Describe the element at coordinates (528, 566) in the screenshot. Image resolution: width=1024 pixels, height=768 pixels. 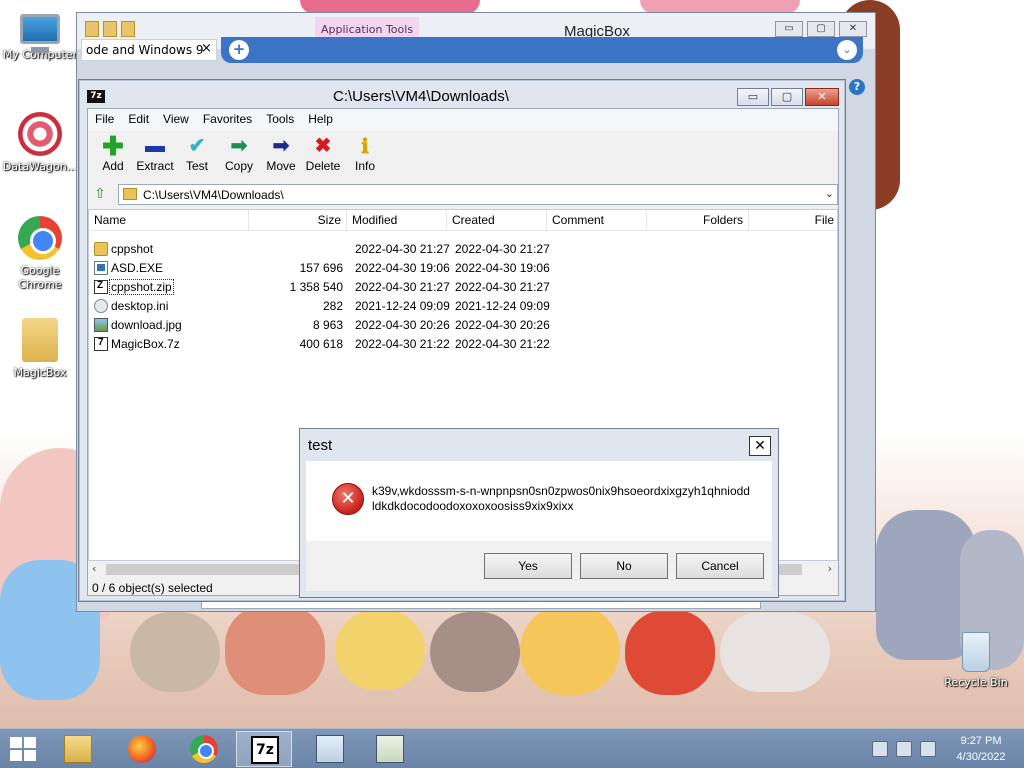
I see `yes-button: Yes` at that location.